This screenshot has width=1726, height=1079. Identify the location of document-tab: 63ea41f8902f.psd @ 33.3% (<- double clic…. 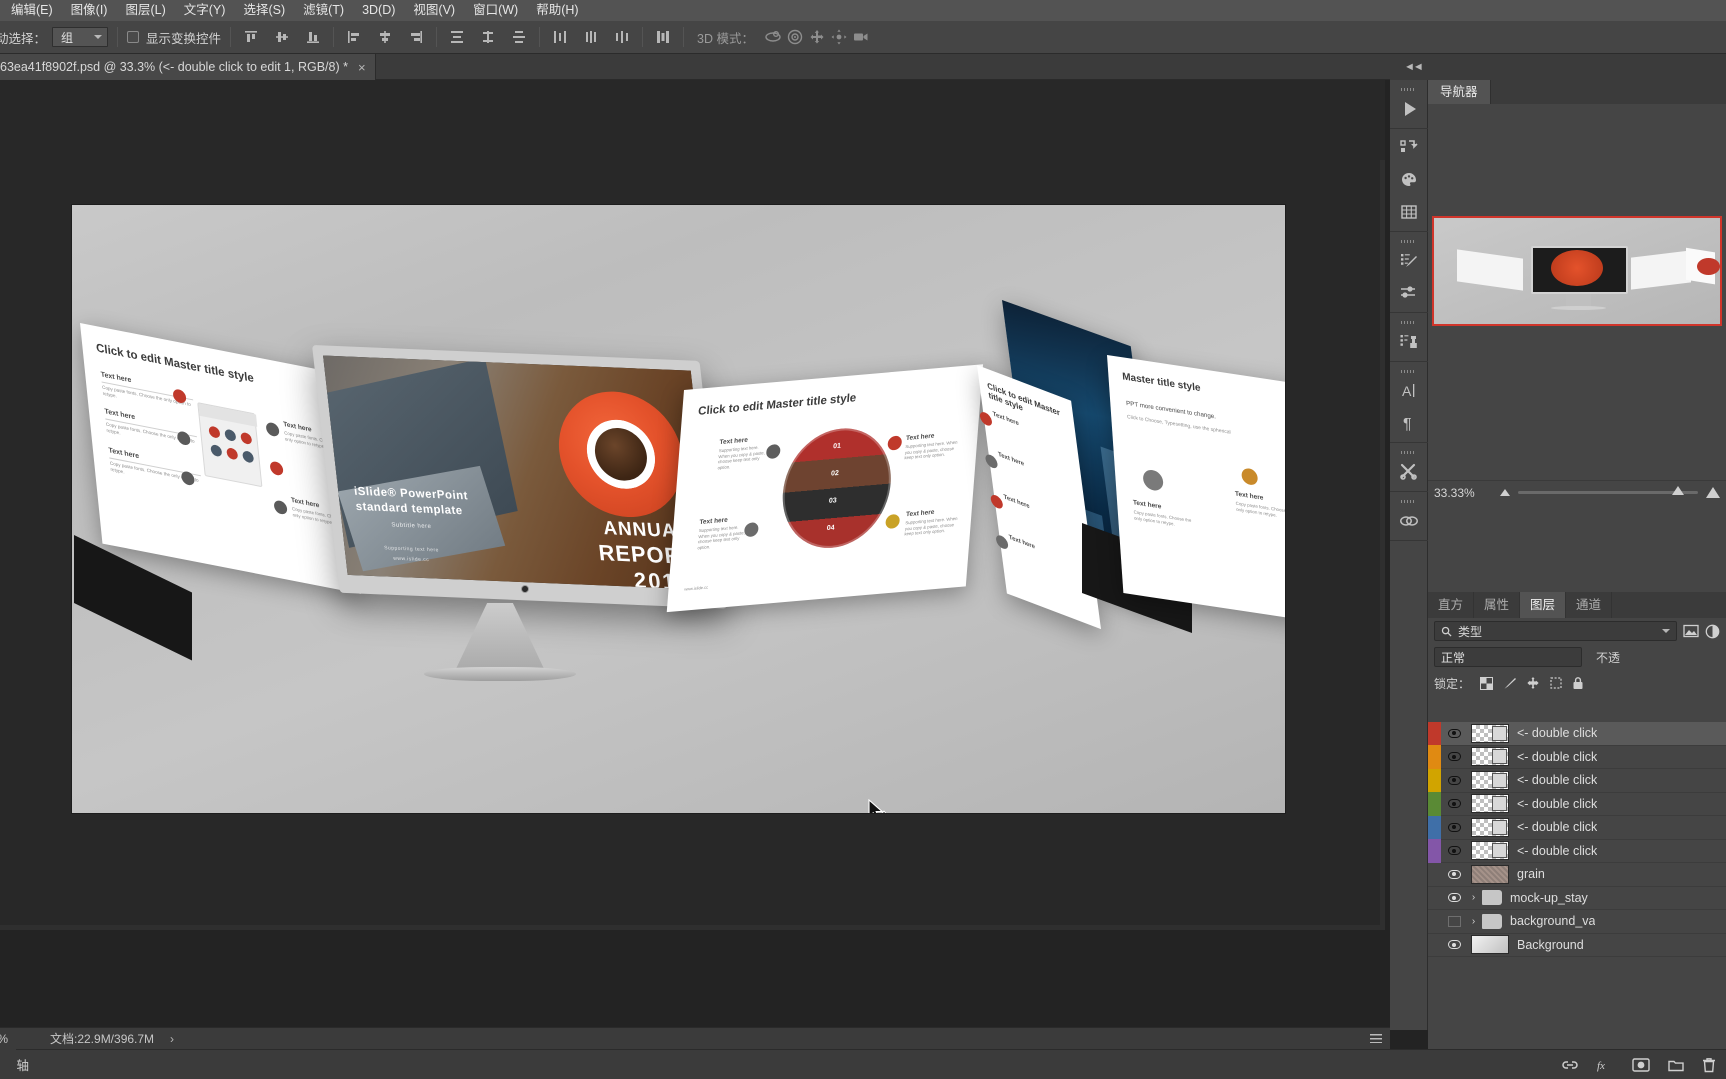
(188, 67).